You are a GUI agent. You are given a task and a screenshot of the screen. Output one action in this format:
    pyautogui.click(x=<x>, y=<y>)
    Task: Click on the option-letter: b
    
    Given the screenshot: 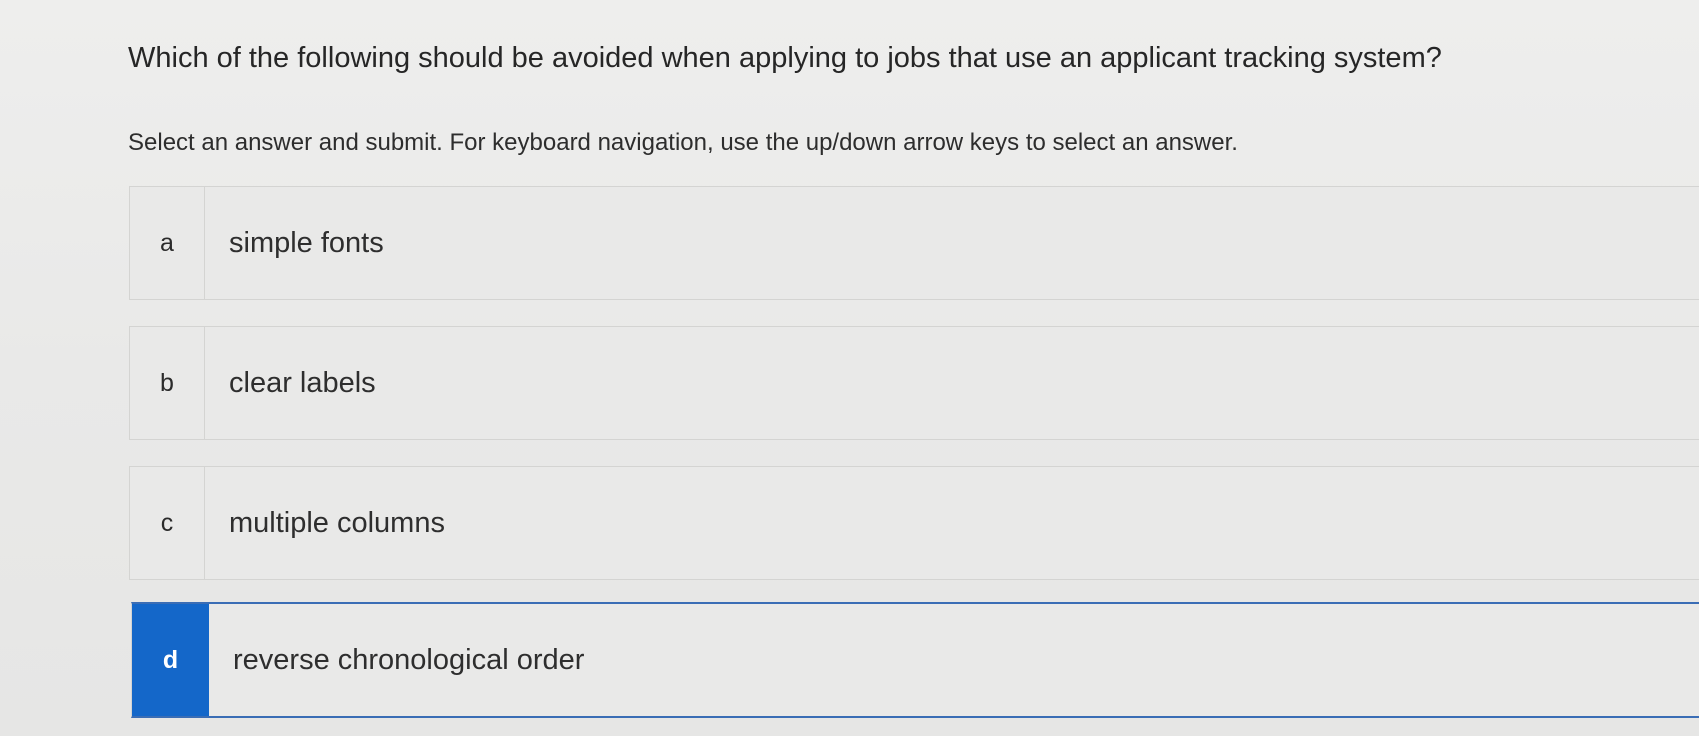 What is the action you would take?
    pyautogui.click(x=167, y=383)
    